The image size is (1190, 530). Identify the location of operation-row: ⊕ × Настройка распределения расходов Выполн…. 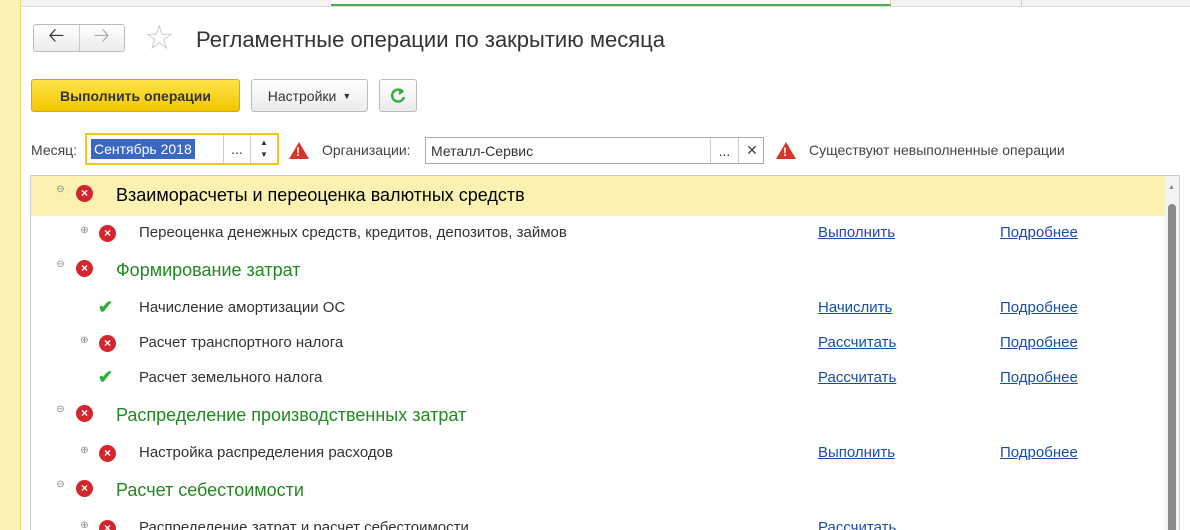
(598, 453).